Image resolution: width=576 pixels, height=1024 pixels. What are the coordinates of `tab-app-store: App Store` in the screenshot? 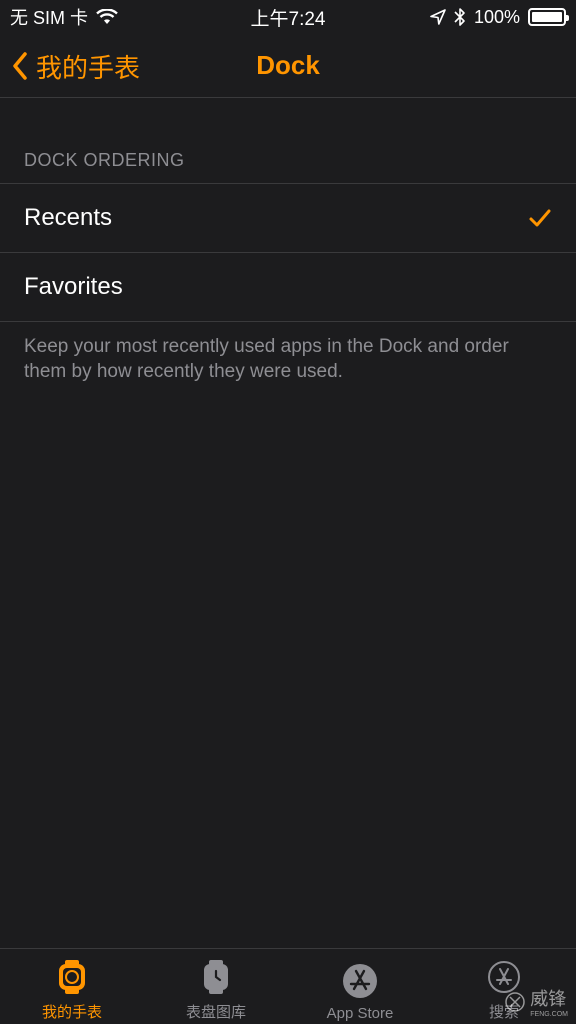 It's located at (360, 986).